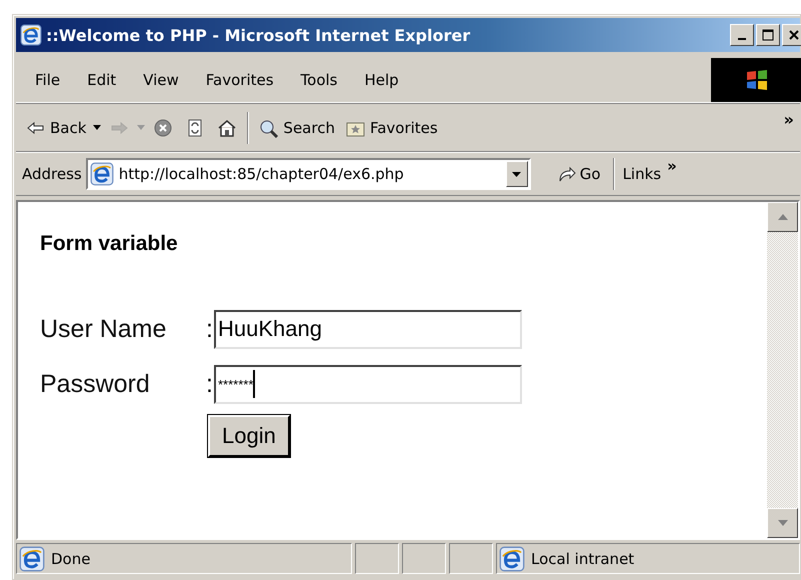 Image resolution: width=801 pixels, height=580 pixels. Describe the element at coordinates (757, 80) in the screenshot. I see `windows-logo-icon` at that location.